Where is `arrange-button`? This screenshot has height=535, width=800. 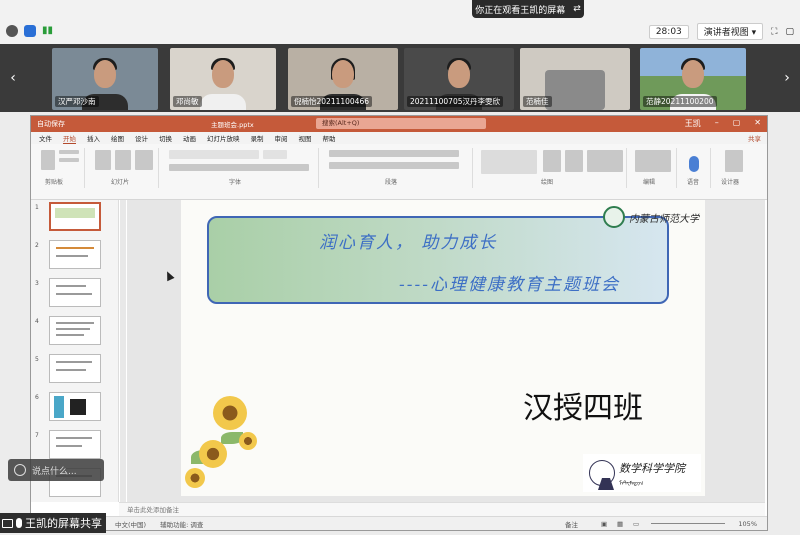 arrange-button is located at coordinates (552, 161).